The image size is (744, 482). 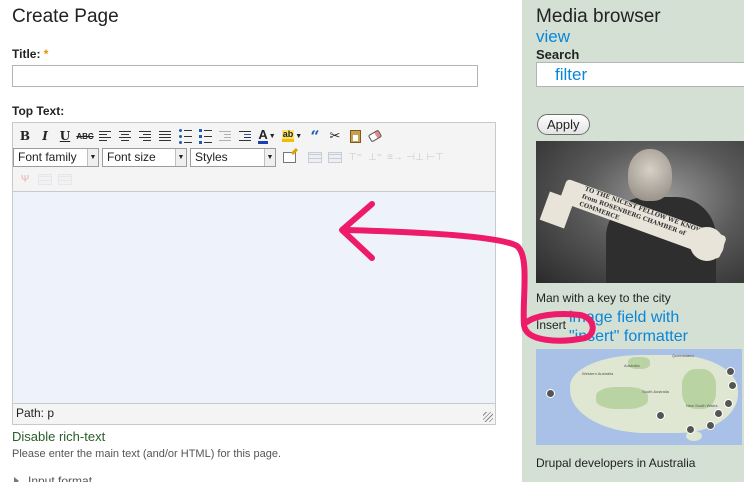 I want to click on annotation-line-2: "insert" formatter, so click(x=628, y=336).